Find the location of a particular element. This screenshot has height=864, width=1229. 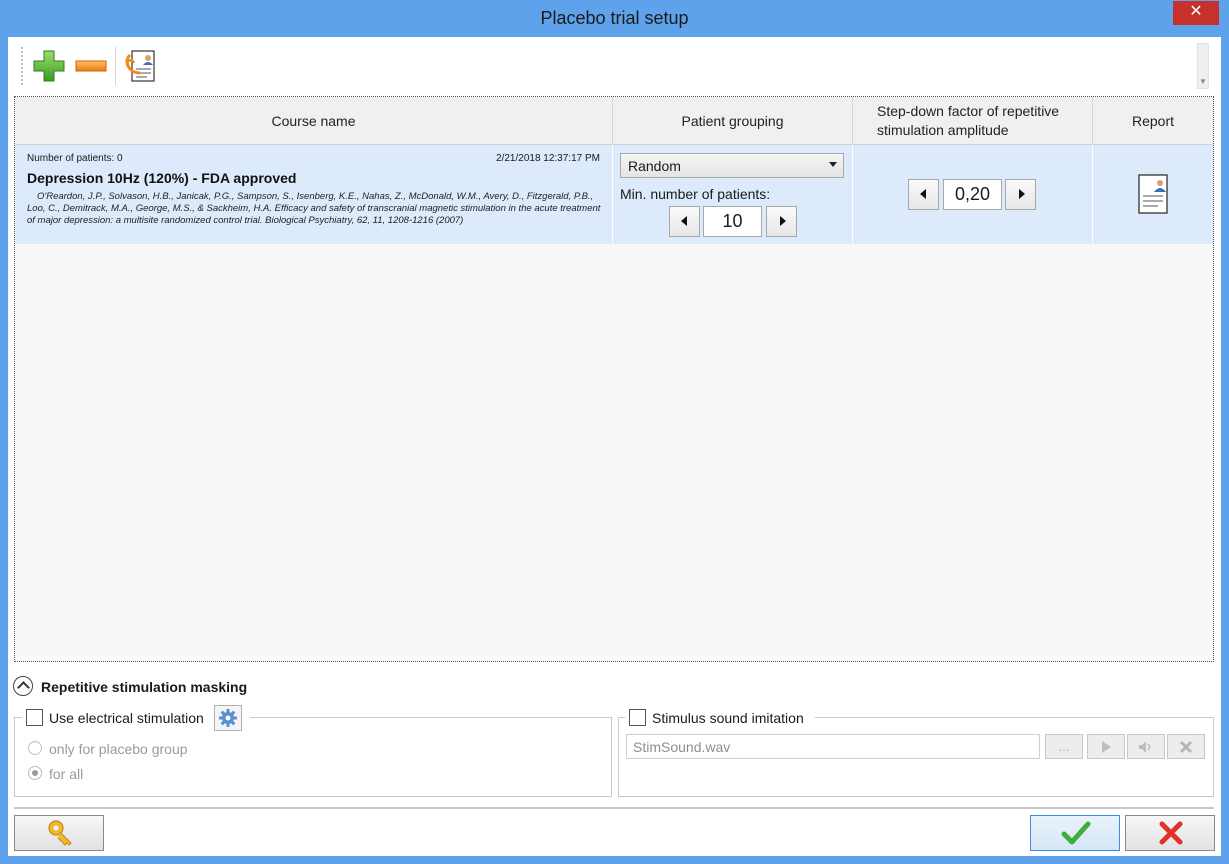

ok-button is located at coordinates (1075, 833).